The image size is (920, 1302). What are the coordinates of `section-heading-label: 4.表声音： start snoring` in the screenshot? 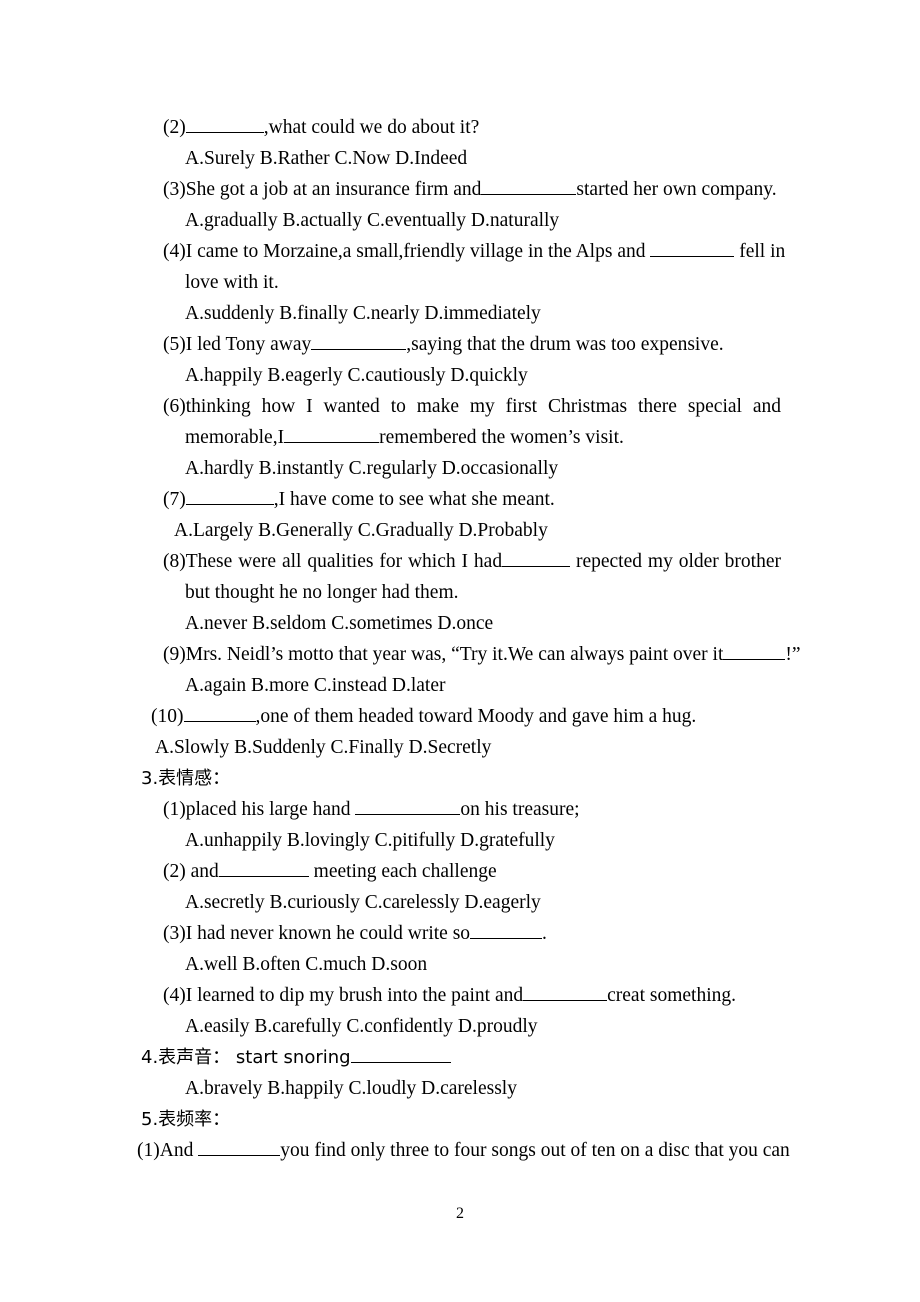 It's located at (246, 1057).